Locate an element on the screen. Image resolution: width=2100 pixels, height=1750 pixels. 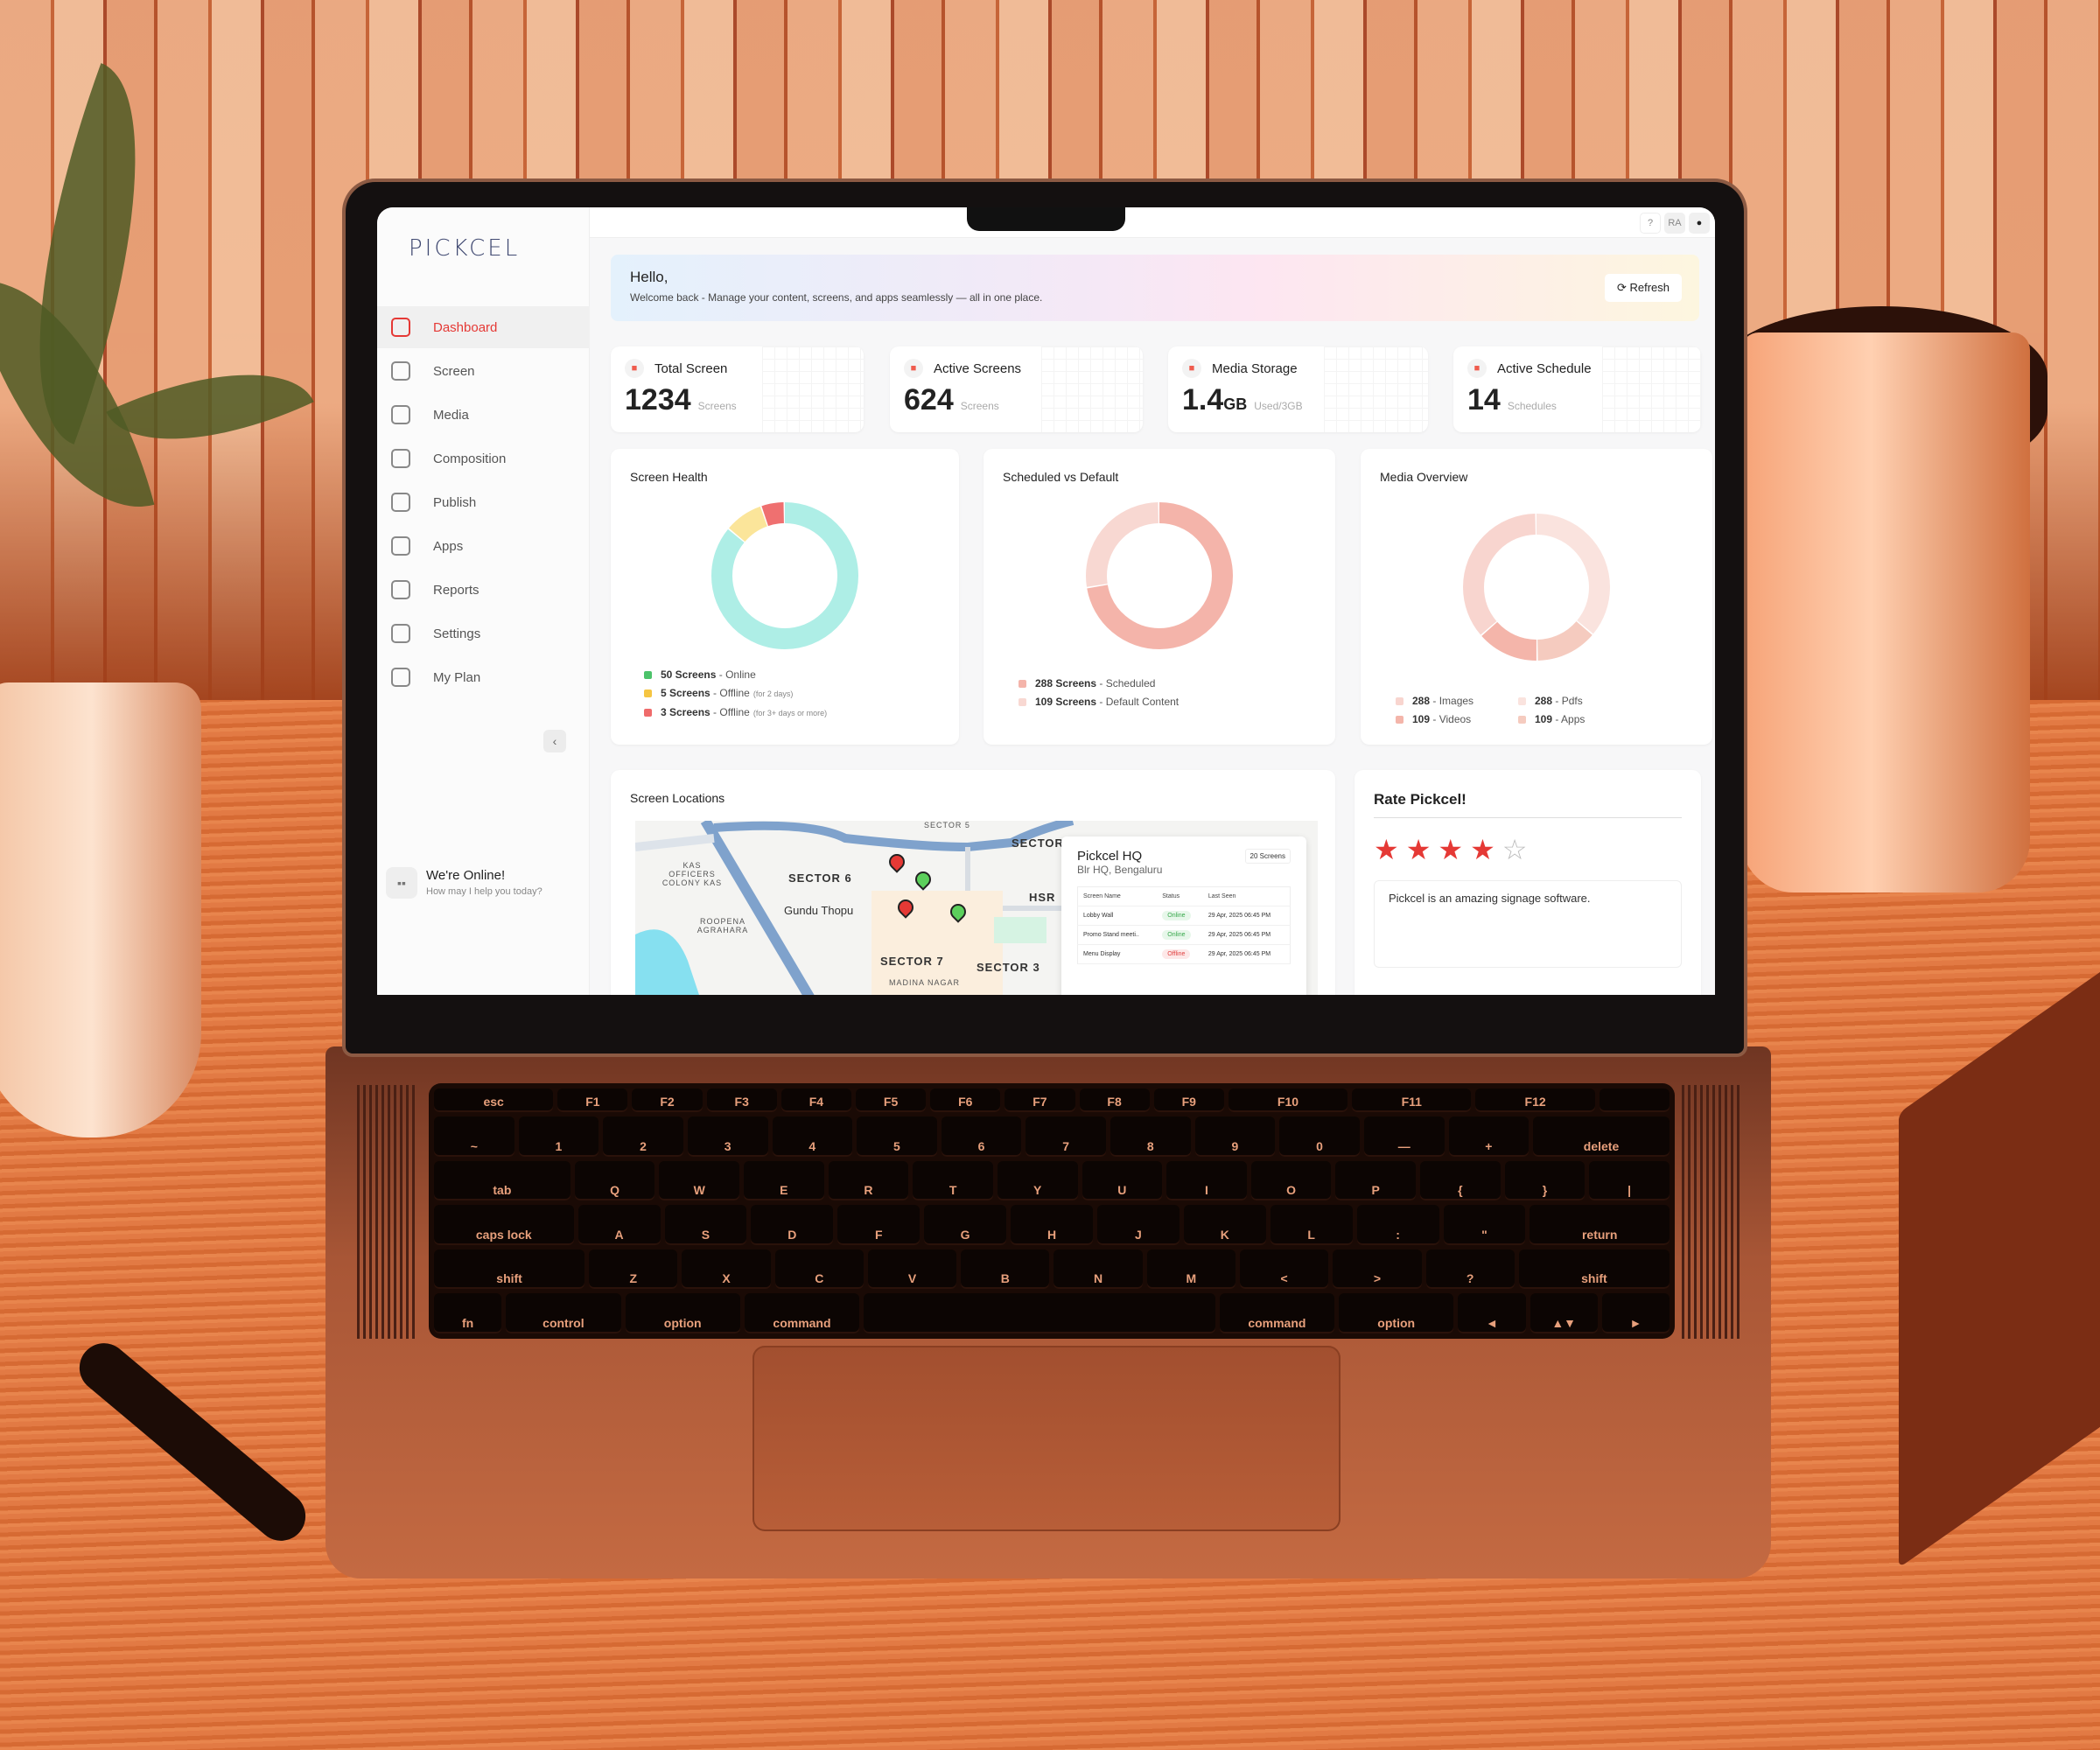
key-{: { is located at coordinates (1460, 1180).